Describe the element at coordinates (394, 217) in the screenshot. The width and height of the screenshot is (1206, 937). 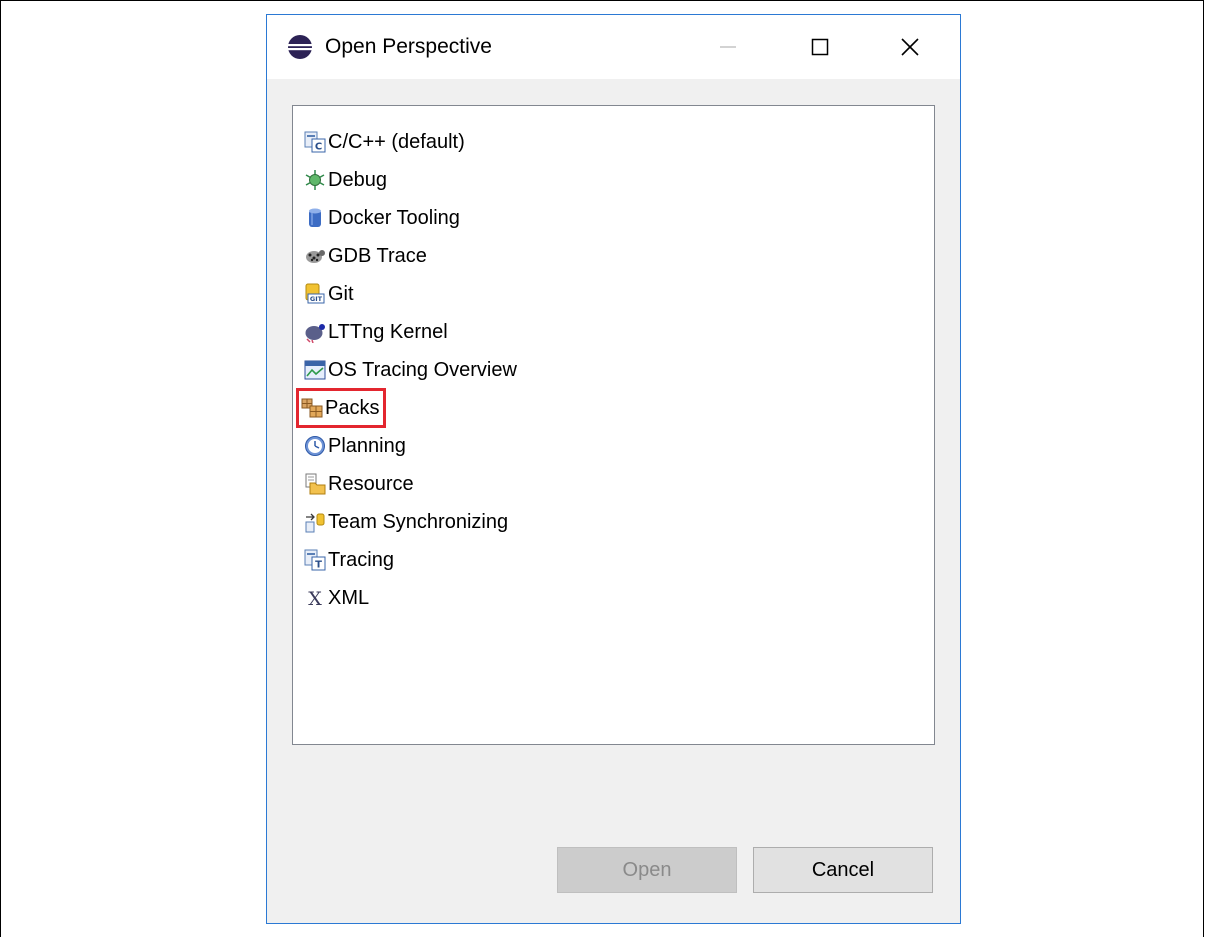
I see `list-item-label: Docker Tooling` at that location.